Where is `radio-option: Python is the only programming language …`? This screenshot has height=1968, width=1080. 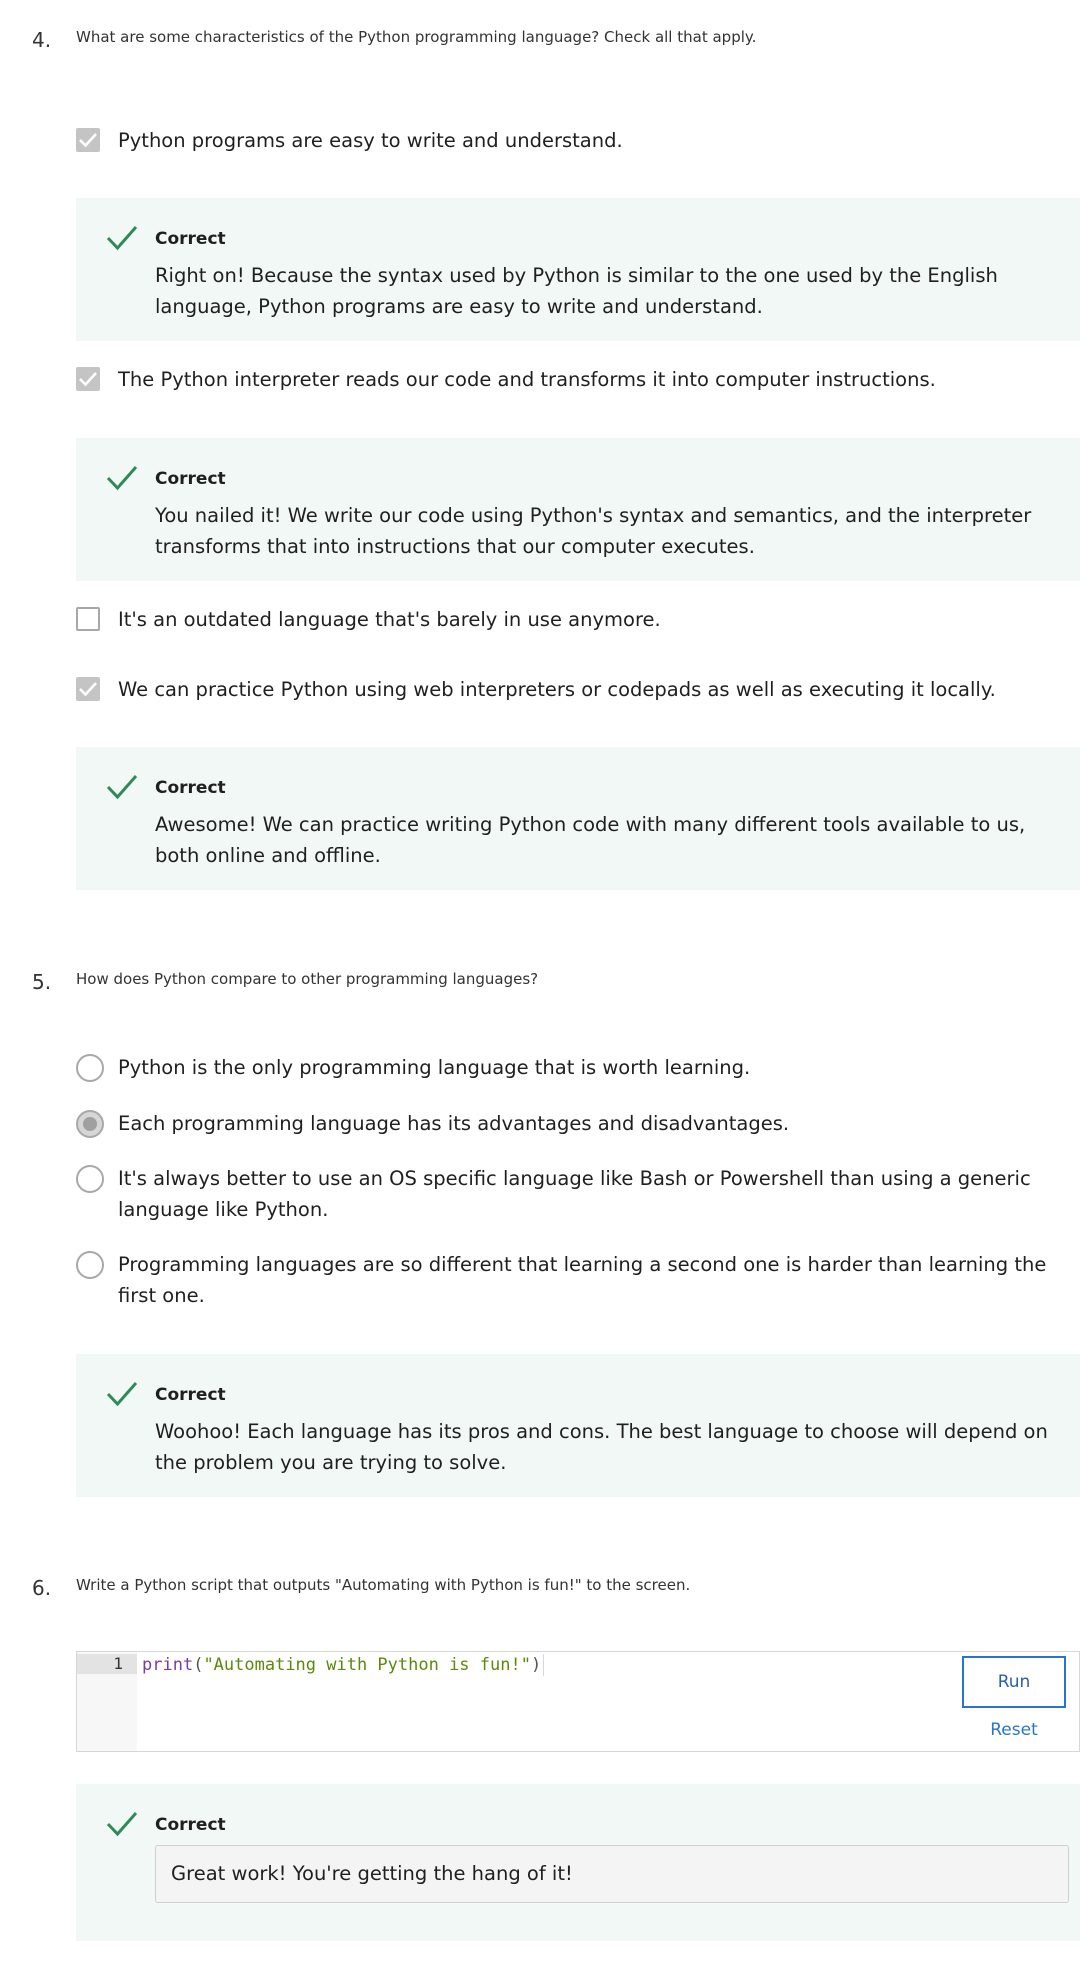 radio-option: Python is the only programming language … is located at coordinates (571, 1068).